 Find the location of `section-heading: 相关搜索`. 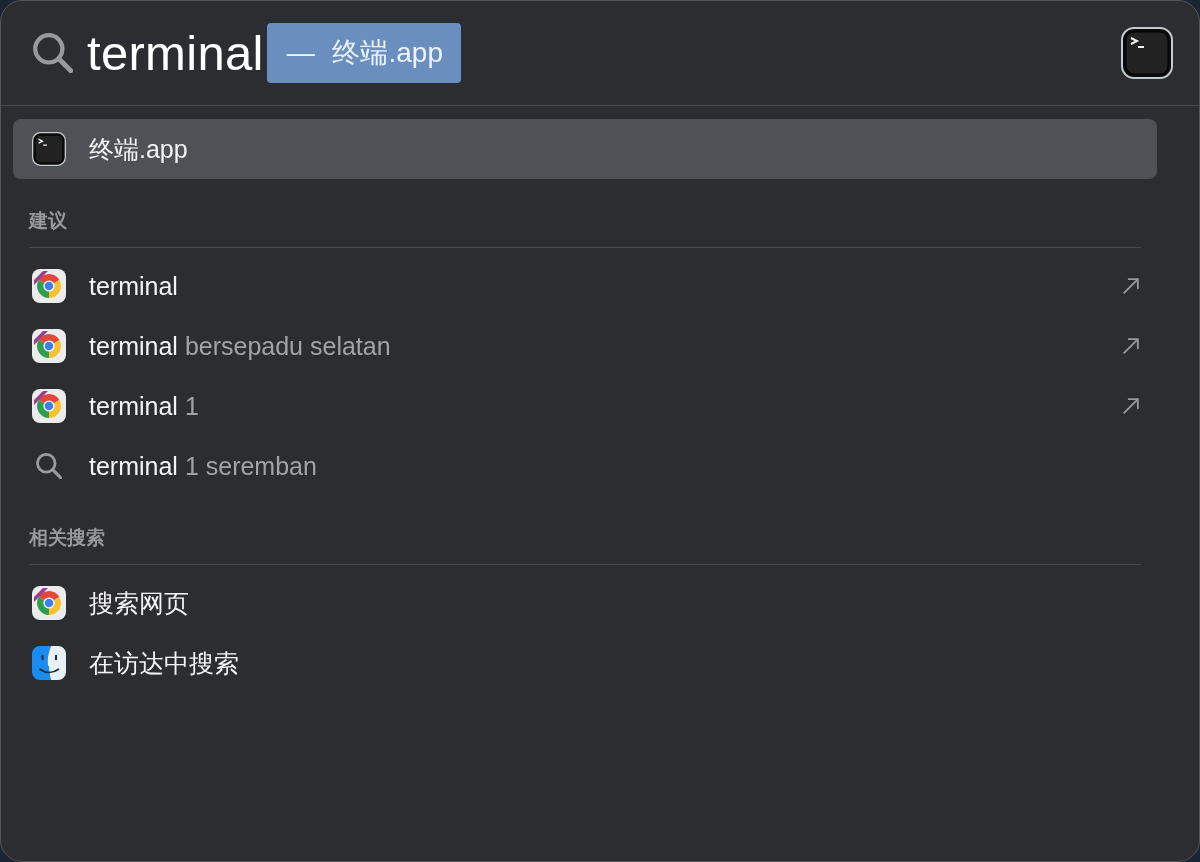

section-heading: 相关搜索 is located at coordinates (67, 538).